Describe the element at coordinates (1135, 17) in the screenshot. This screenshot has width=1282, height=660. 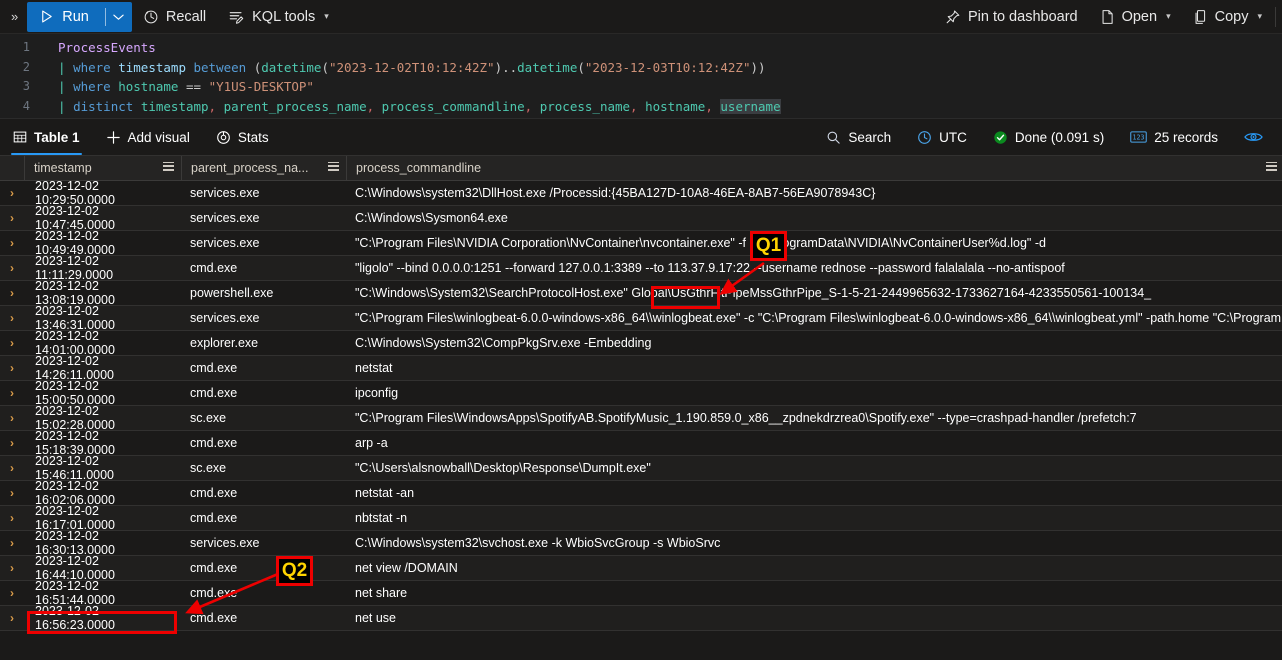
I see `open-button: Open ▾` at that location.